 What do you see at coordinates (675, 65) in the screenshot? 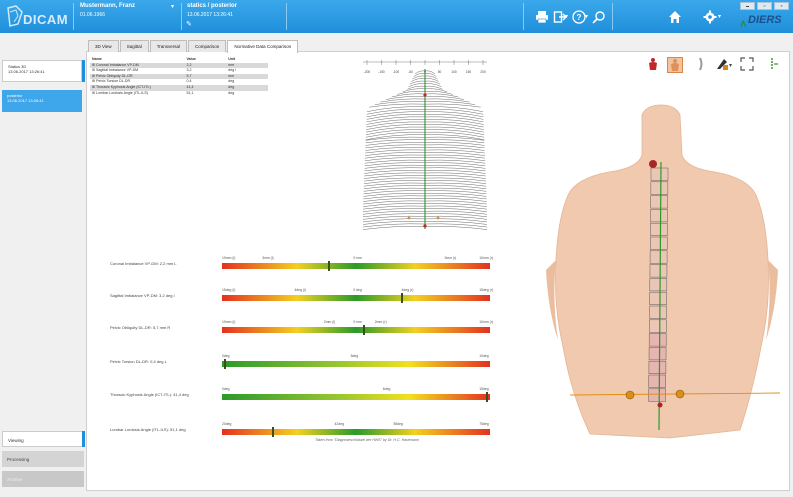
I see `skin-view-icon` at bounding box center [675, 65].